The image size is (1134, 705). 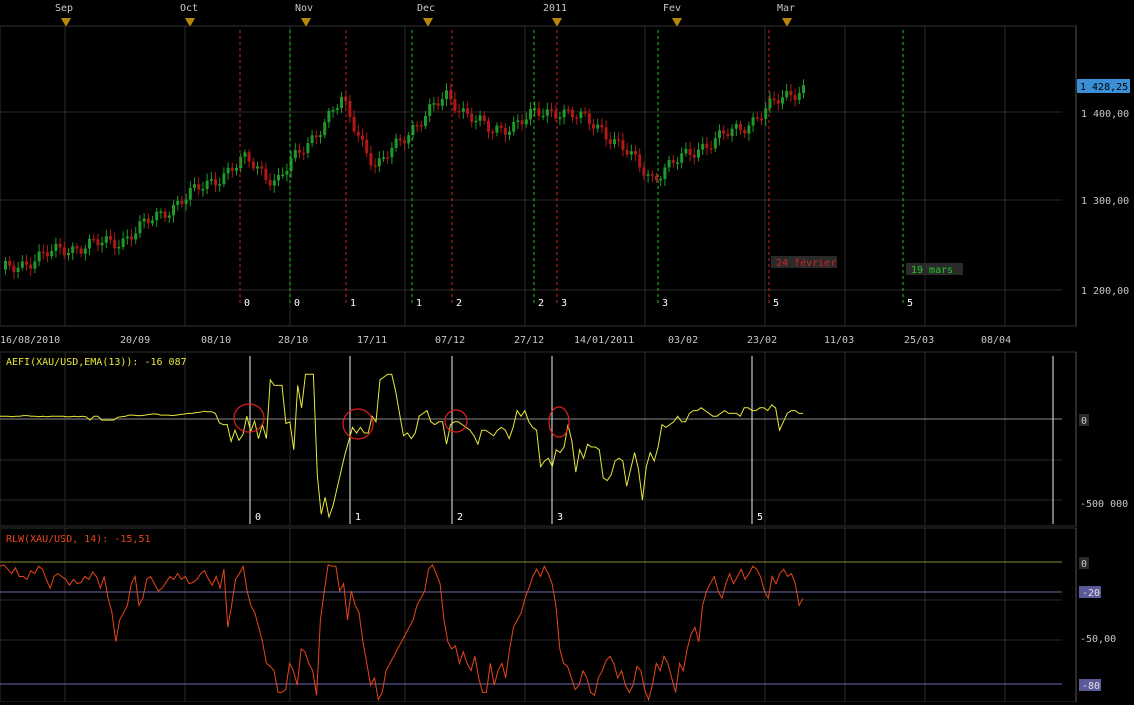 I want to click on date-label: 25/03, so click(x=919, y=340).